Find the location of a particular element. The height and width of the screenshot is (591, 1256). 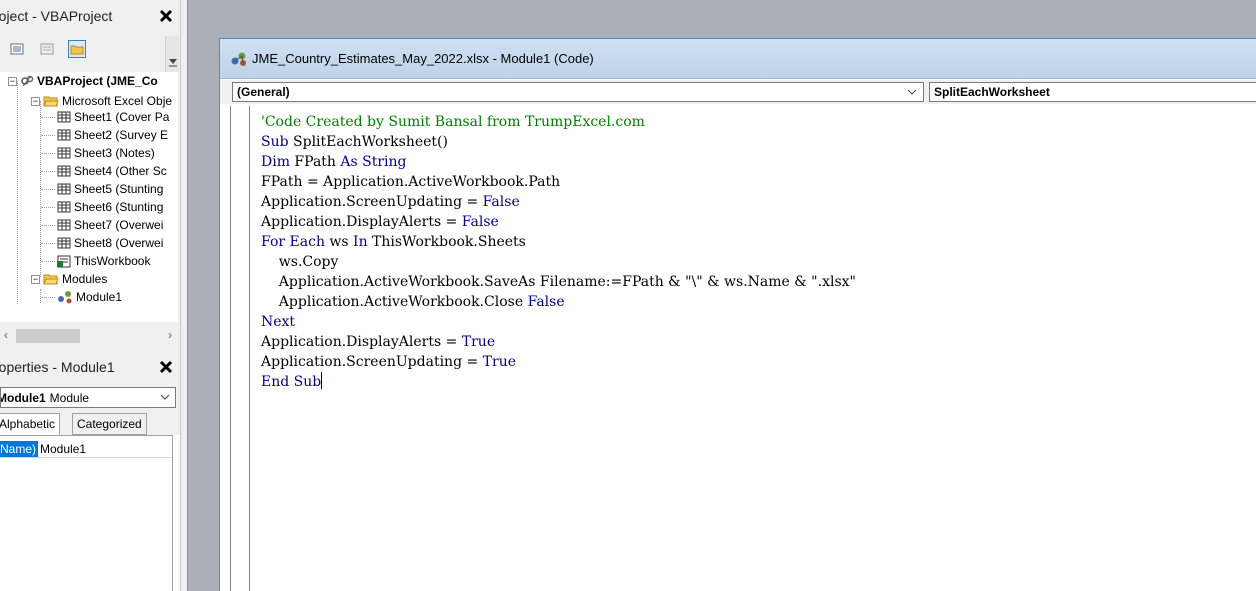

object-combo: (General) is located at coordinates (578, 92).